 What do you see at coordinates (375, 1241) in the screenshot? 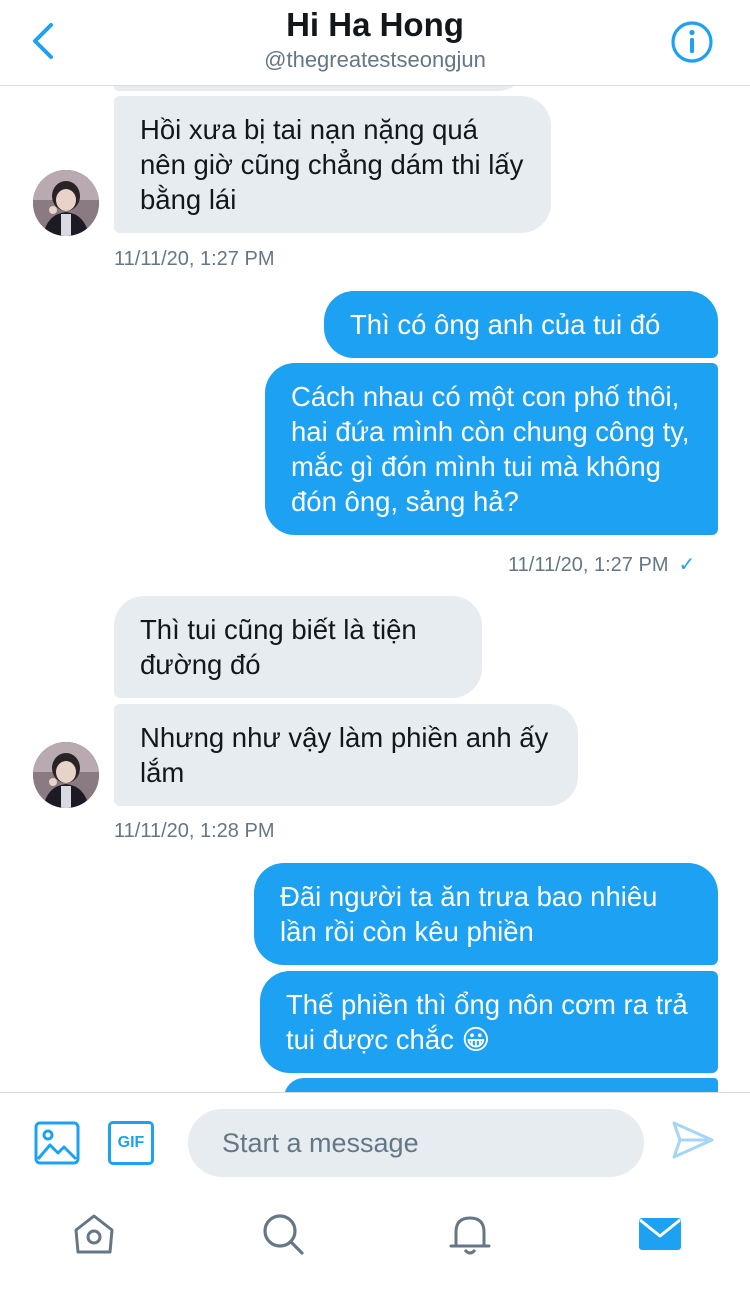
I see `tab-bar` at bounding box center [375, 1241].